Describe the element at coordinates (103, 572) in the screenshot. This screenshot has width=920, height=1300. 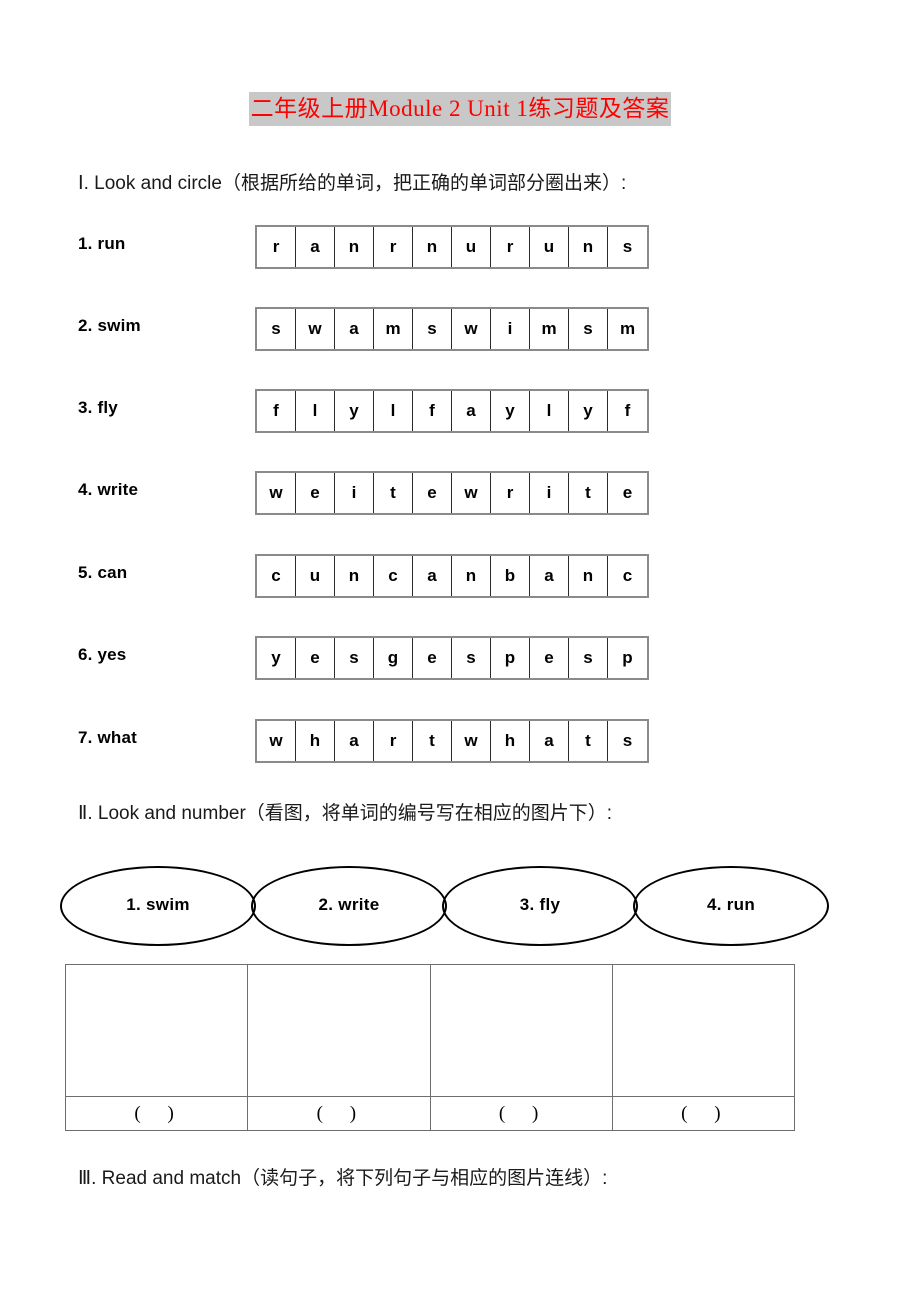
I see `row-label: 5. can` at that location.